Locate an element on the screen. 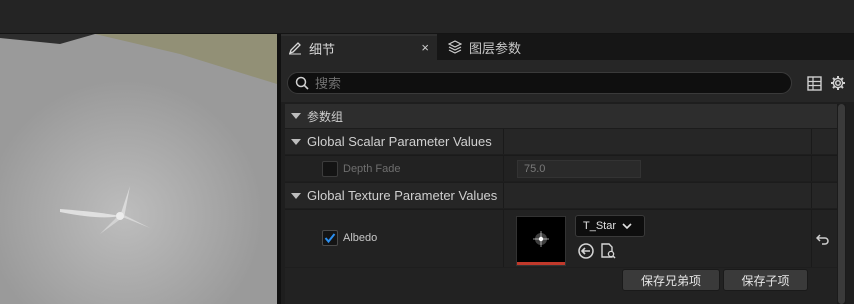 The image size is (854, 304). browse-asset-icon is located at coordinates (608, 253).